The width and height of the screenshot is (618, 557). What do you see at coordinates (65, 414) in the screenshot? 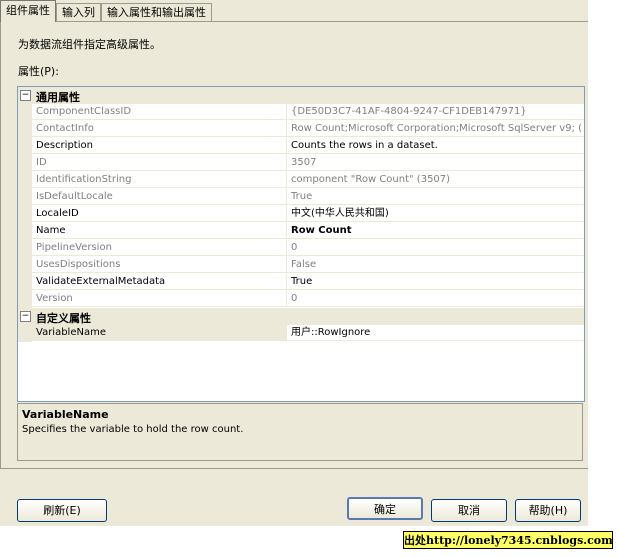
I see `description-title: VariableName` at bounding box center [65, 414].